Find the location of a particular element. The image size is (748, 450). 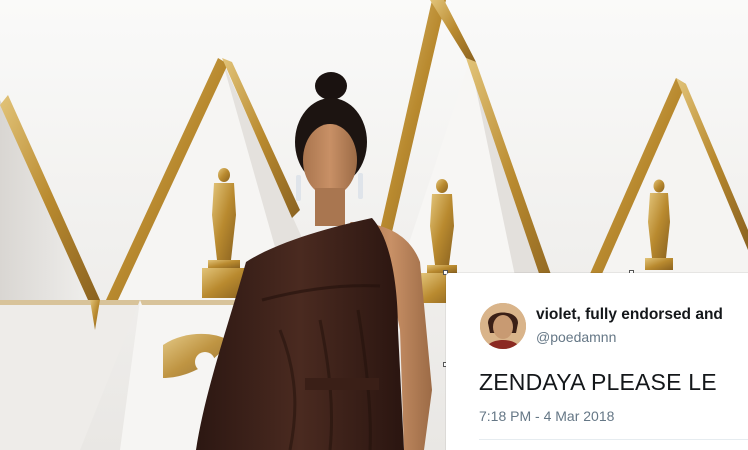

tweet-display-name: violet, fully endorsed and is located at coordinates (629, 315).